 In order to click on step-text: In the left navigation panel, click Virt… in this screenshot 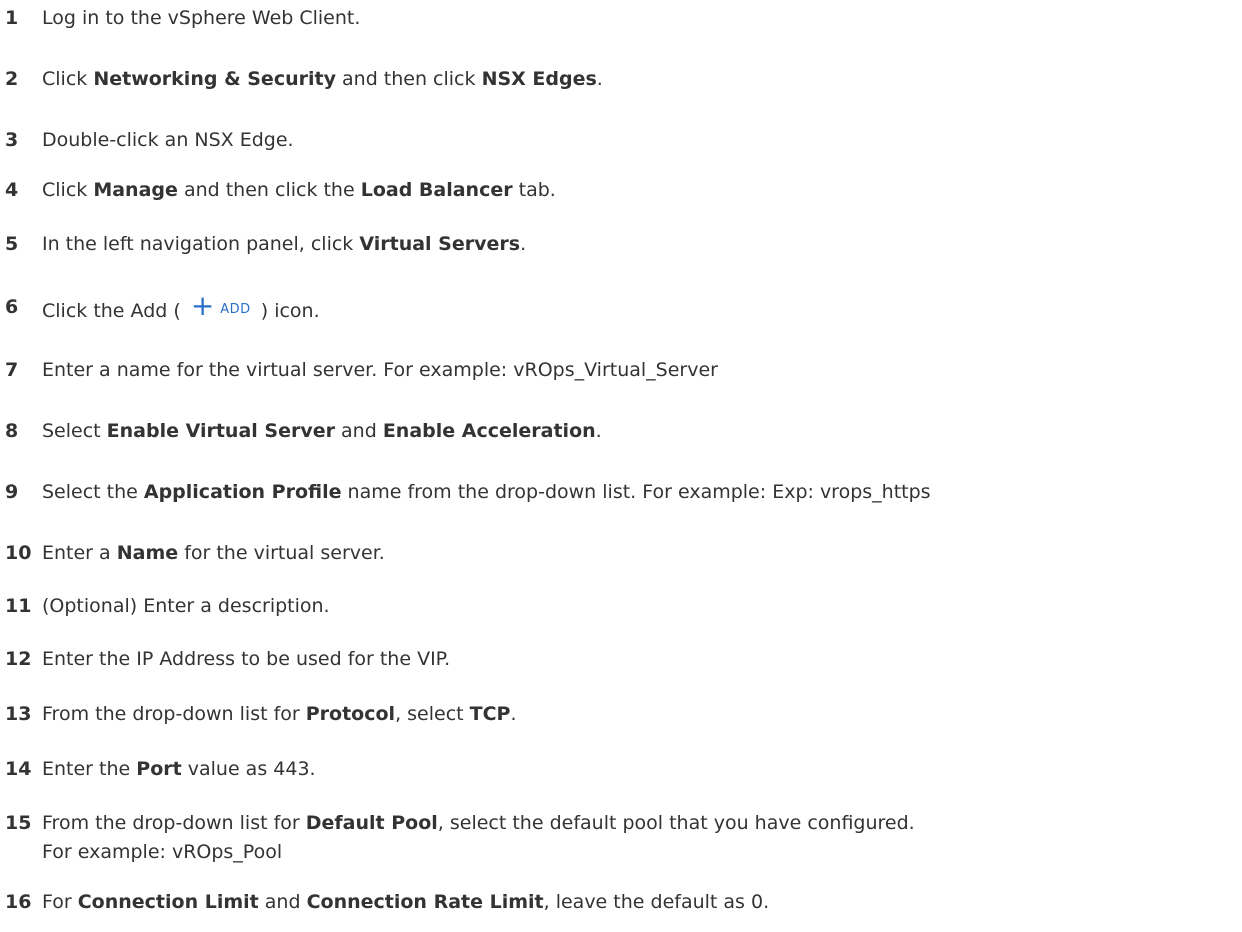, I will do `click(284, 244)`.